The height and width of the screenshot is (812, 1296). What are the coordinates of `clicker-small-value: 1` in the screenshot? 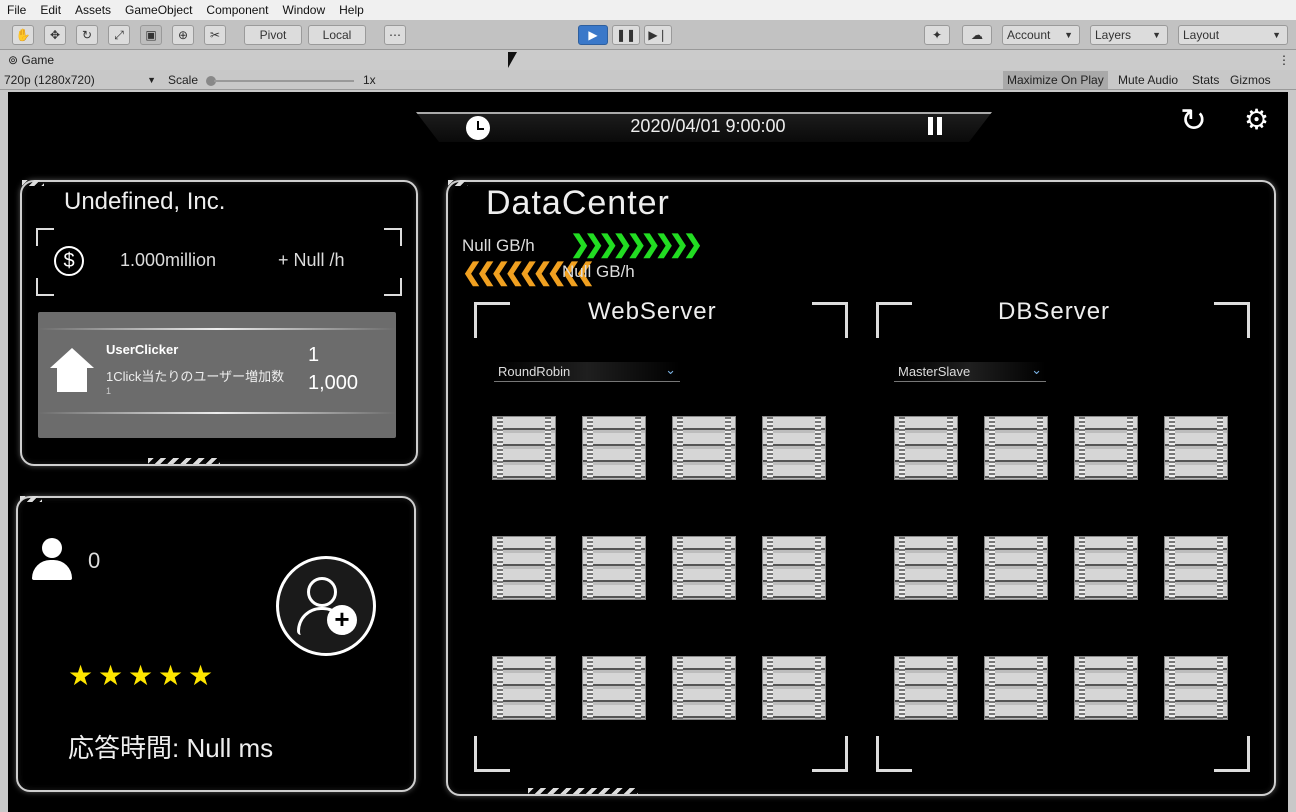 It's located at (109, 391).